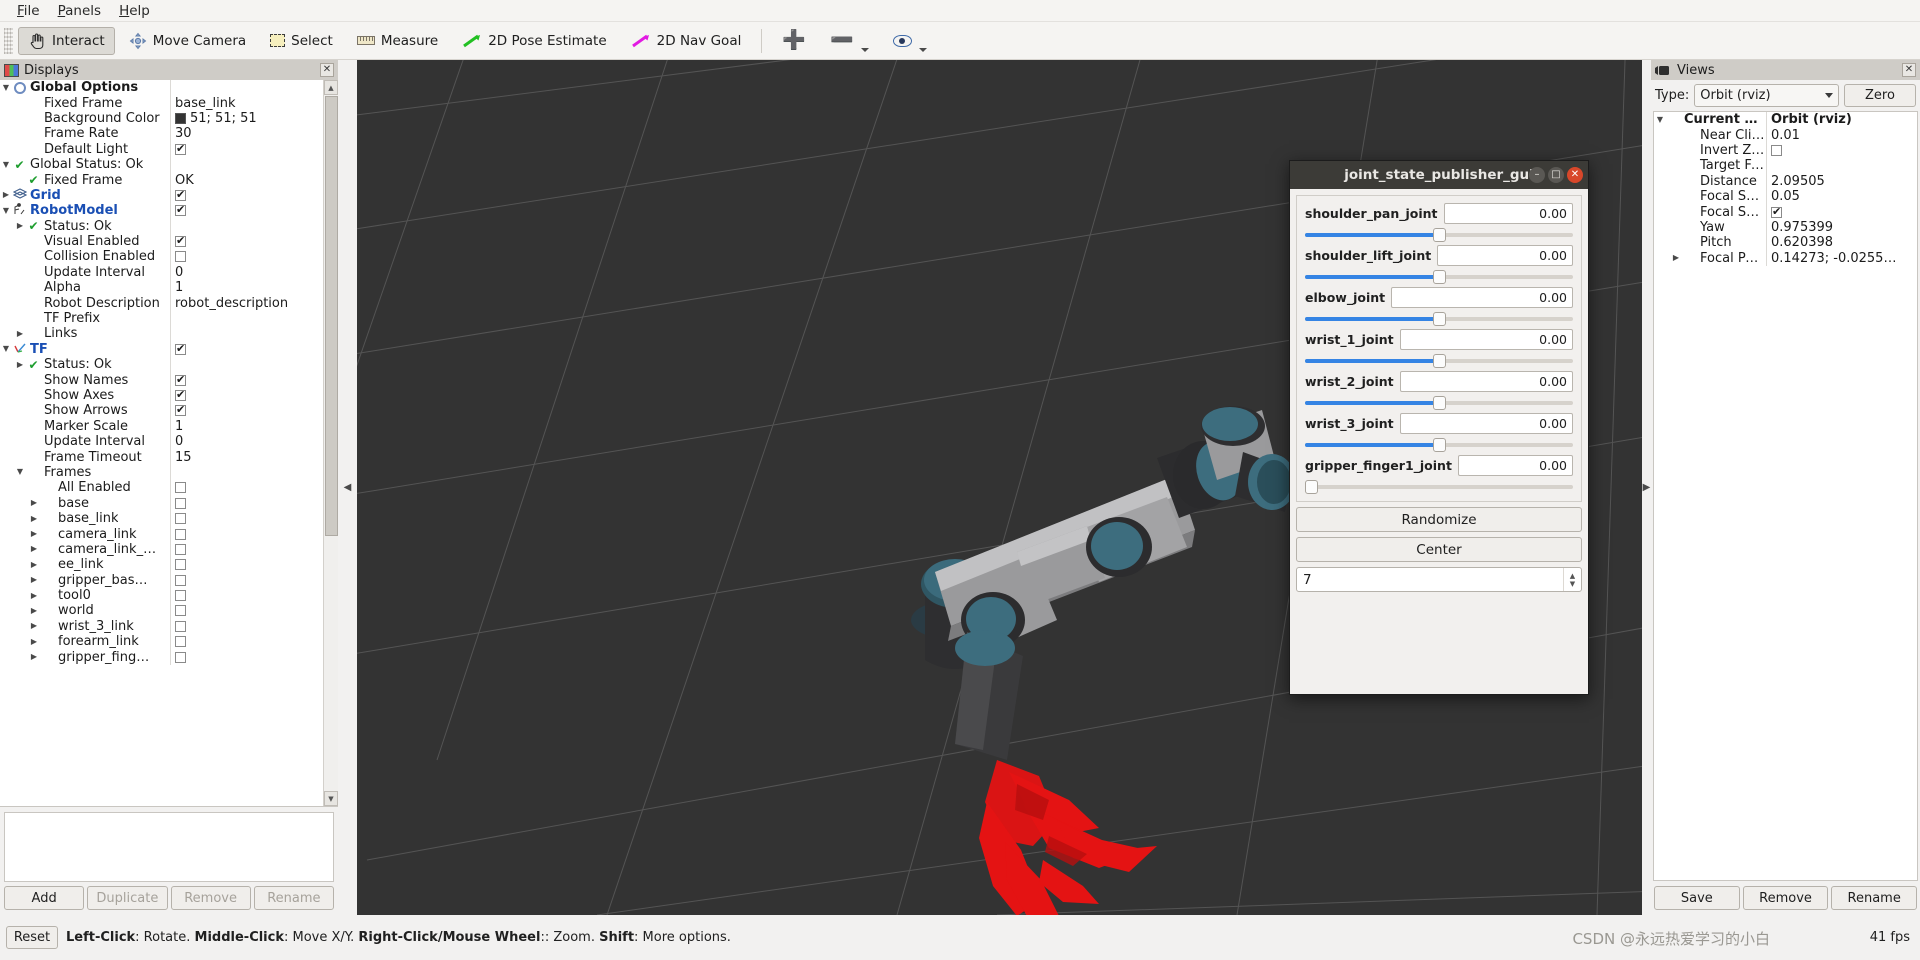 Image resolution: width=1920 pixels, height=960 pixels. I want to click on tree-row: Robot Description robot_description, so click(161, 303).